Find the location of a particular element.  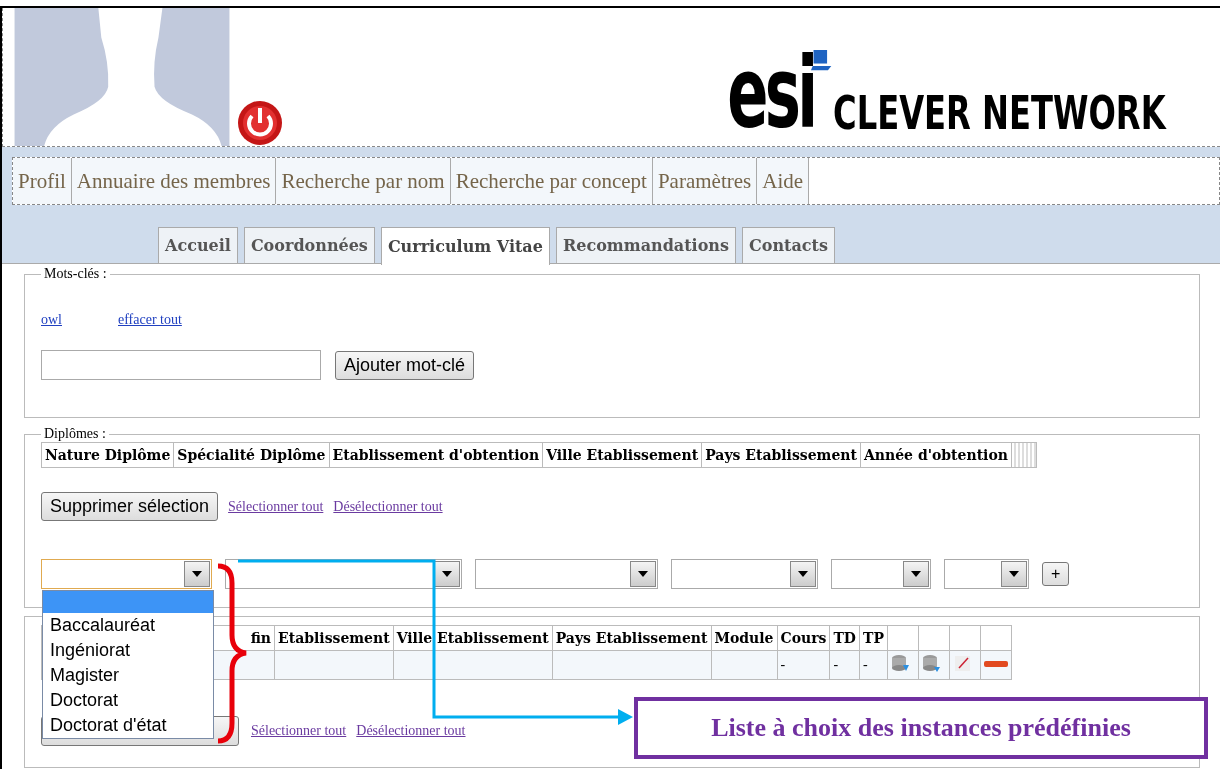

tab: Curriculum Vitae is located at coordinates (465, 246).